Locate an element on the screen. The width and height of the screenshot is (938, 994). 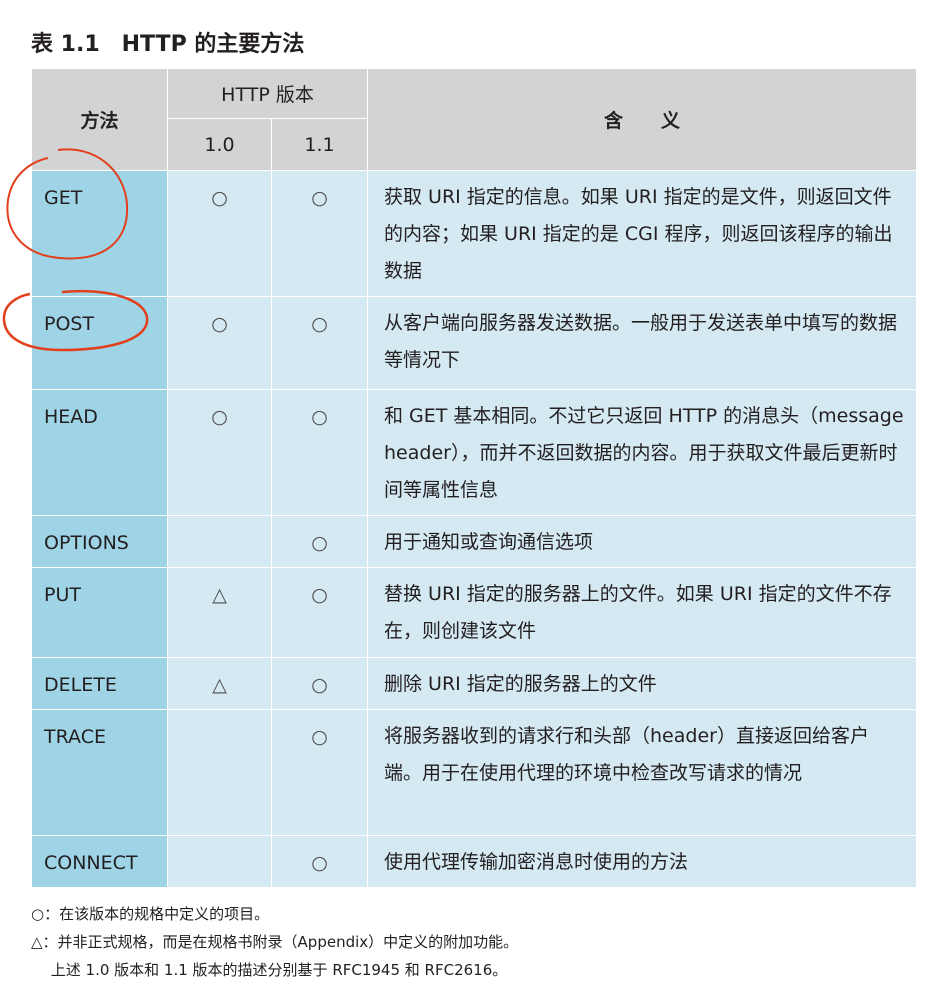
header-method: 方法 is located at coordinates (99, 119).